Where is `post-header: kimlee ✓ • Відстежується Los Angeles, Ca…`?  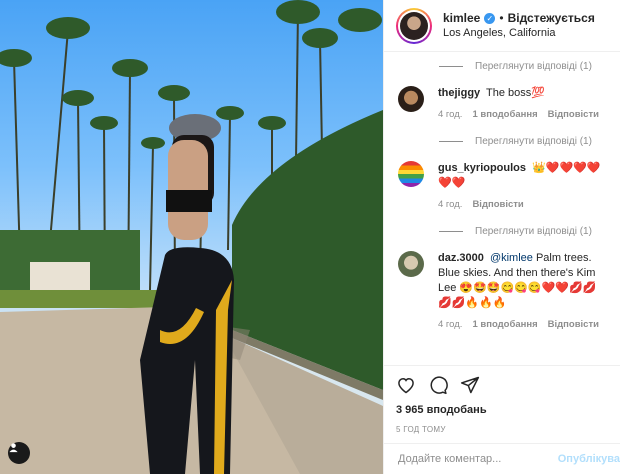 post-header: kimlee ✓ • Відстежується Los Angeles, Ca… is located at coordinates (502, 26).